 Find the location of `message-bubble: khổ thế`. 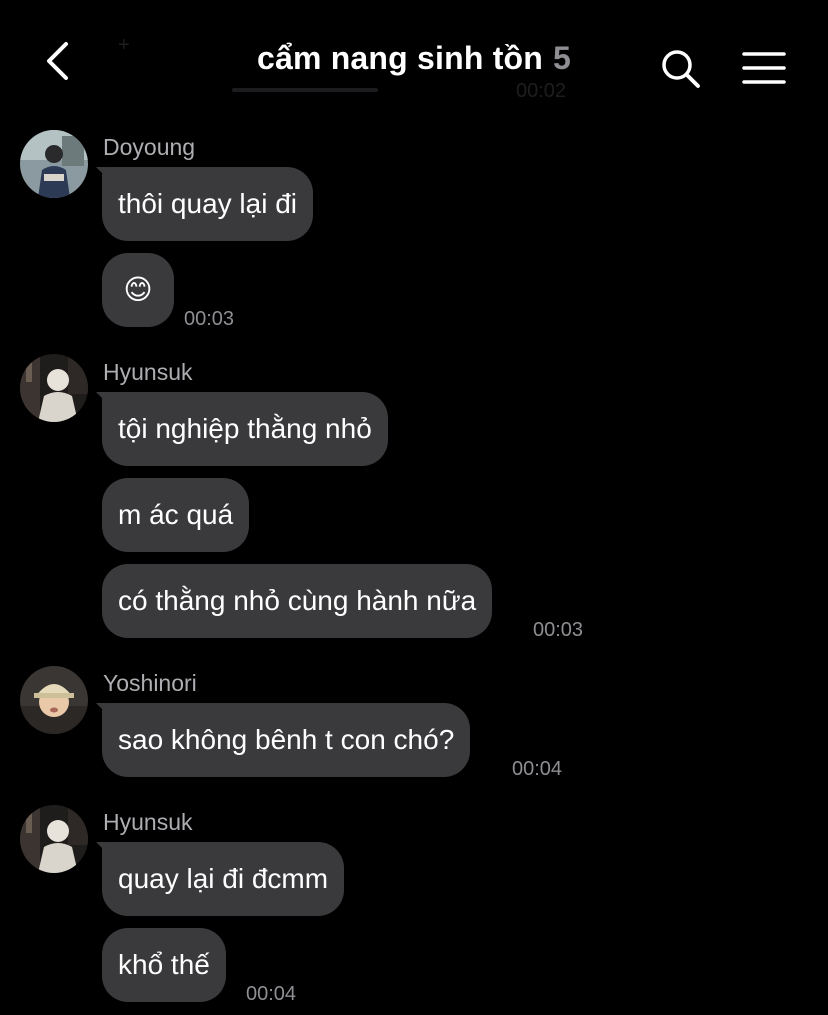

message-bubble: khổ thế is located at coordinates (164, 965).